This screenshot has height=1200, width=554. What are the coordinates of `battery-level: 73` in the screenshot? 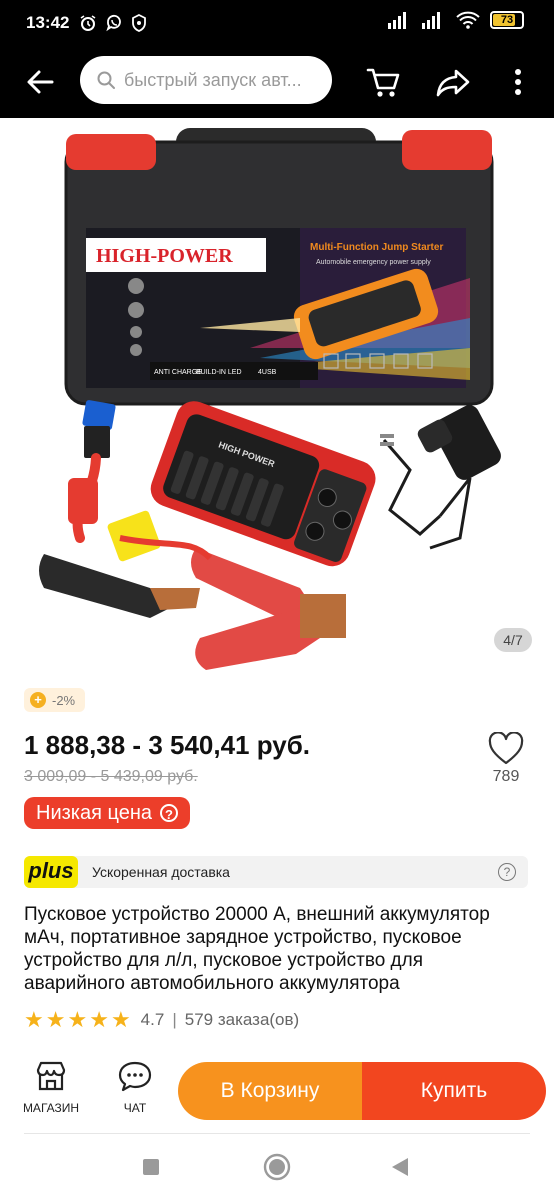 It's located at (507, 20).